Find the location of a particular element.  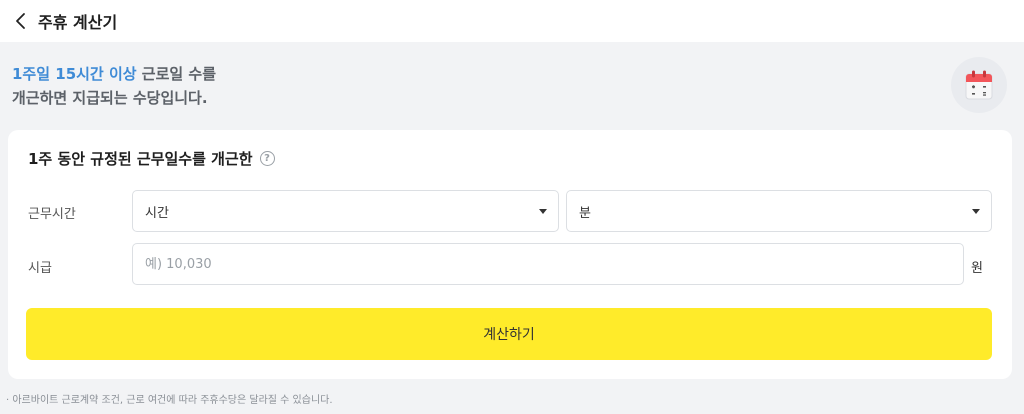

calendar-icon is located at coordinates (979, 85).